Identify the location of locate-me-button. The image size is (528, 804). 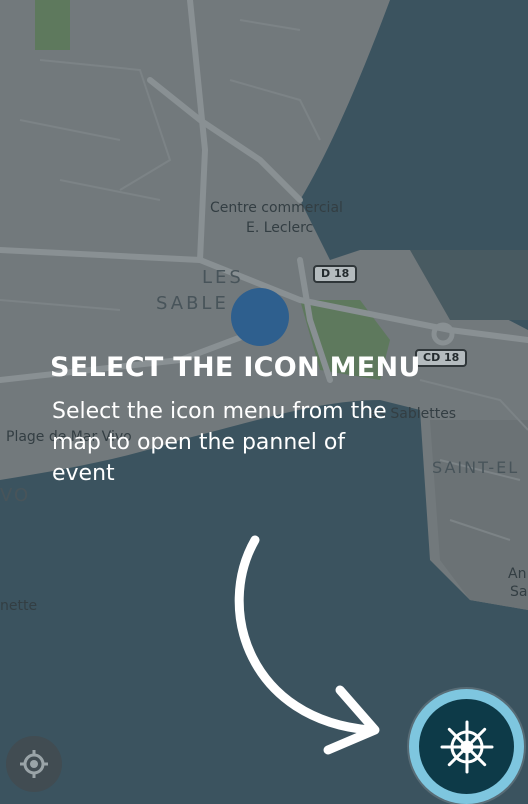
(34, 764).